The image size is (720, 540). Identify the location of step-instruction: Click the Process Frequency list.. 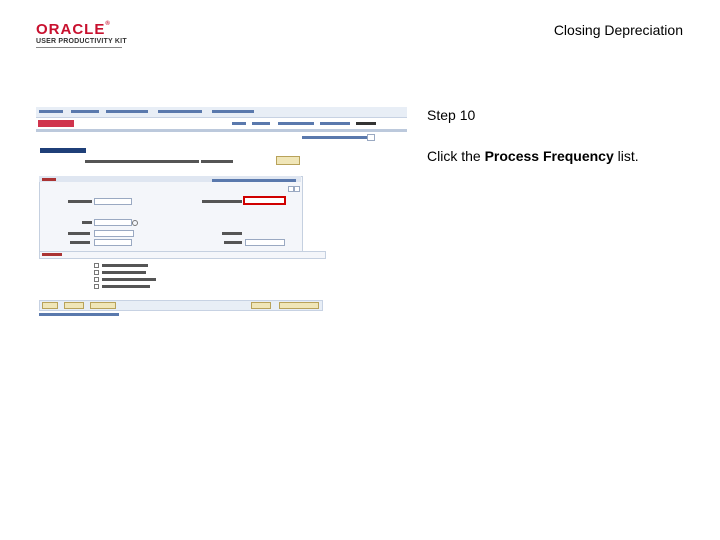
(533, 156).